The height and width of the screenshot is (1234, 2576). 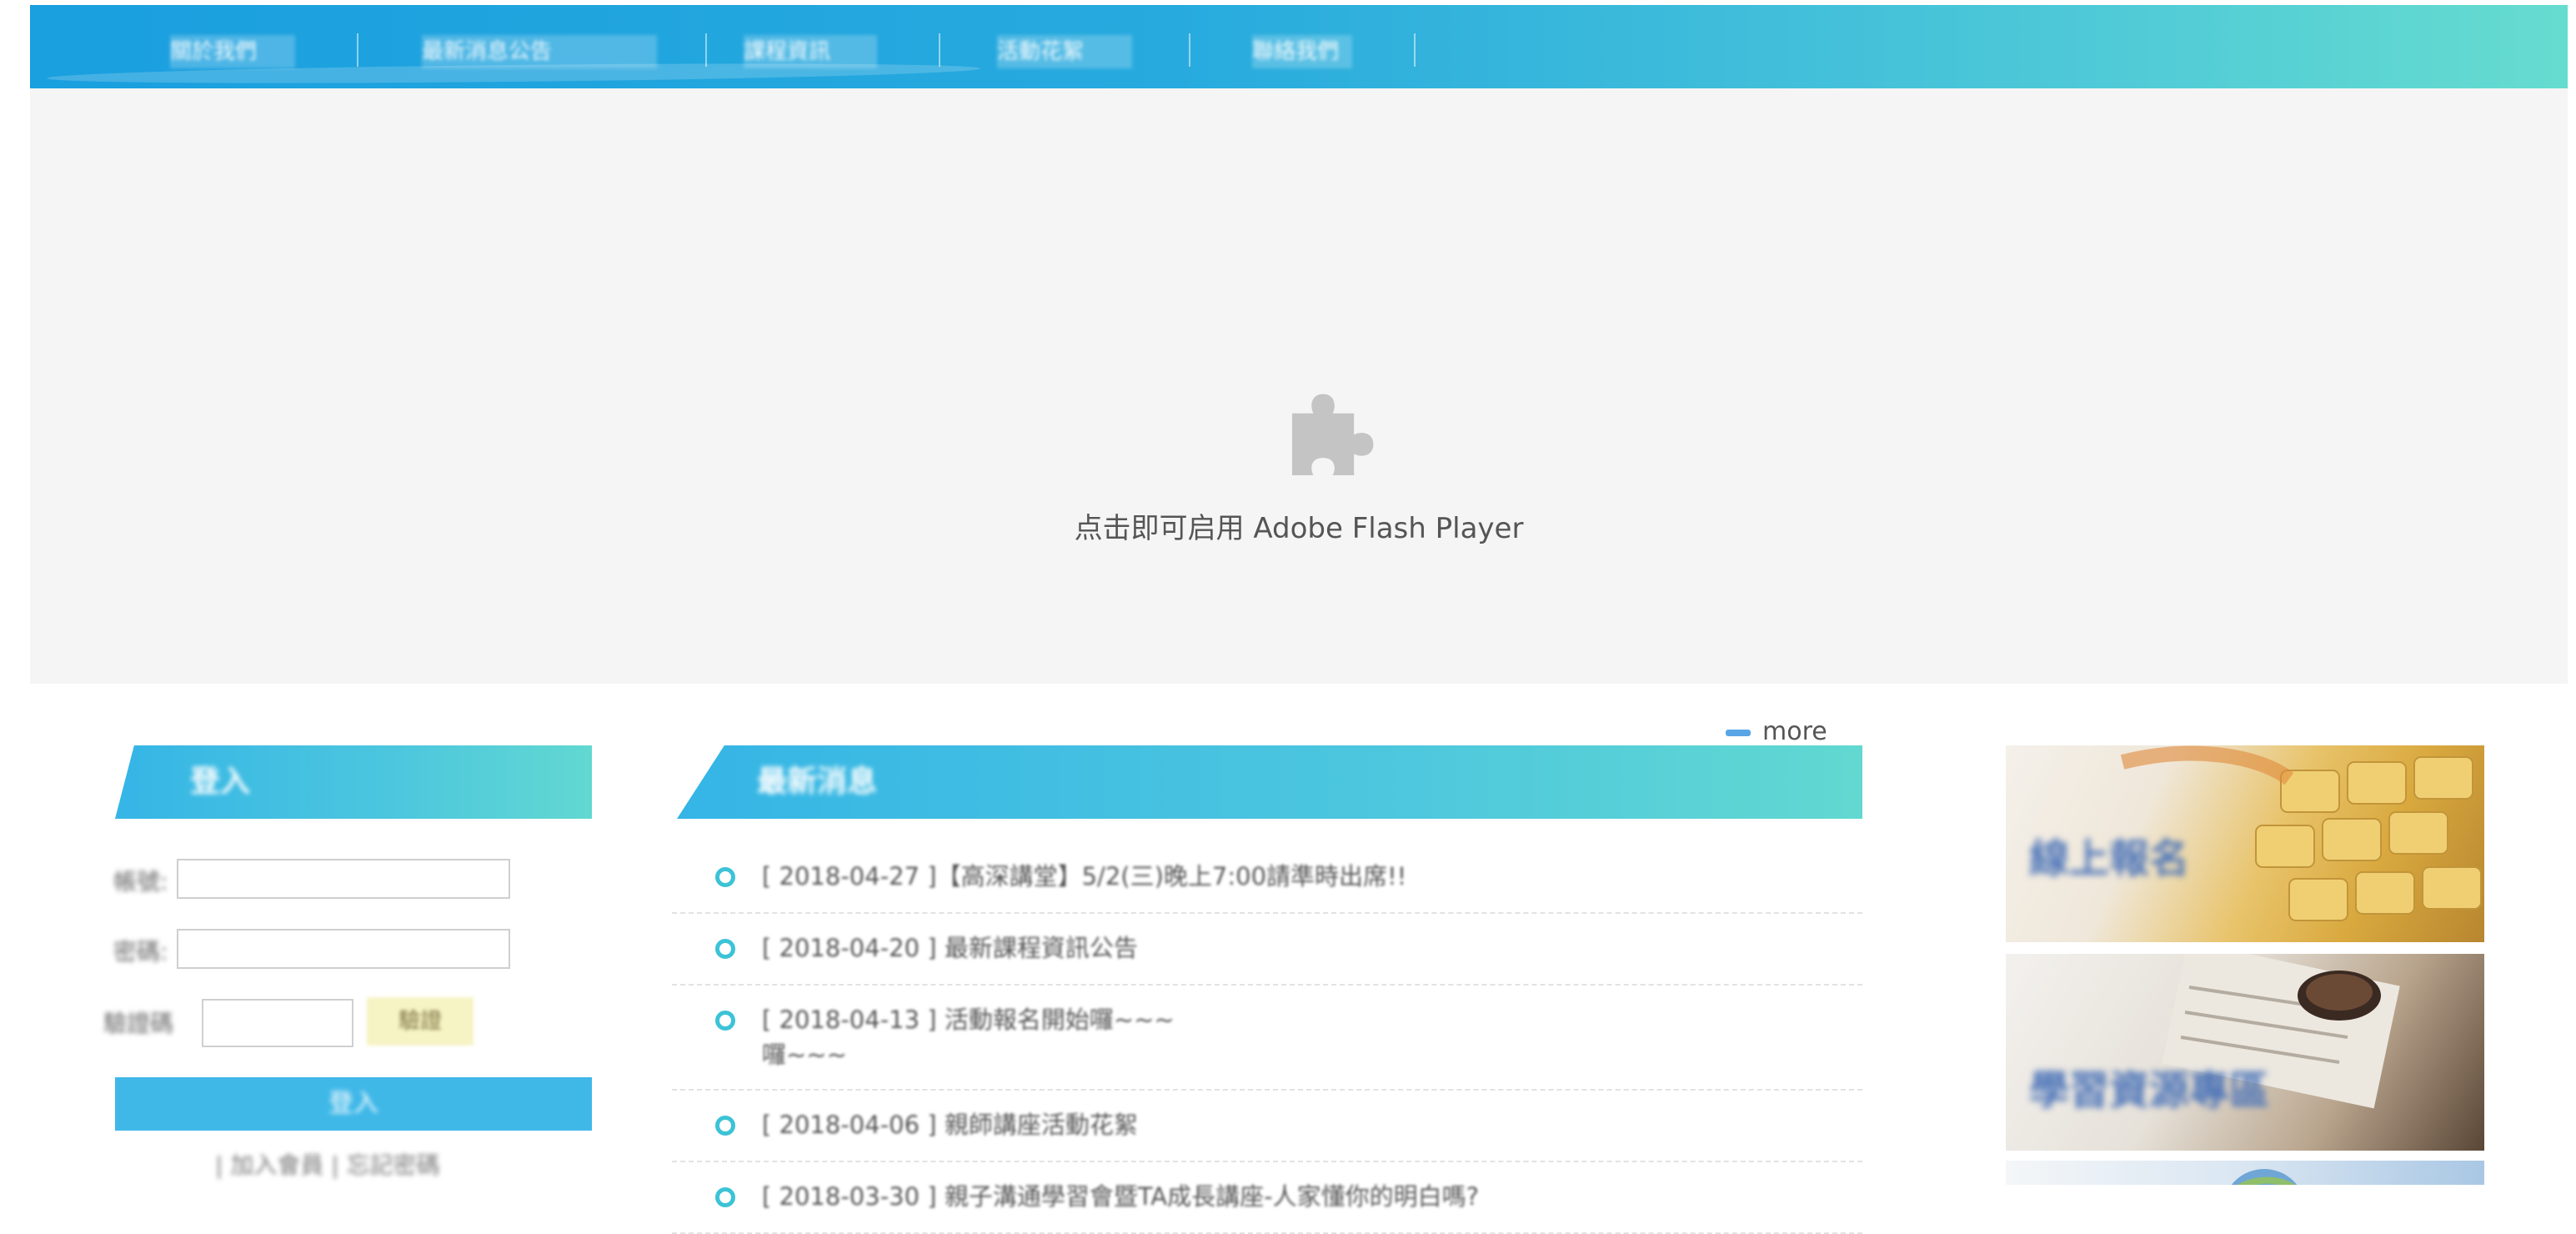 I want to click on captcha-image: 驗證, so click(x=420, y=1022).